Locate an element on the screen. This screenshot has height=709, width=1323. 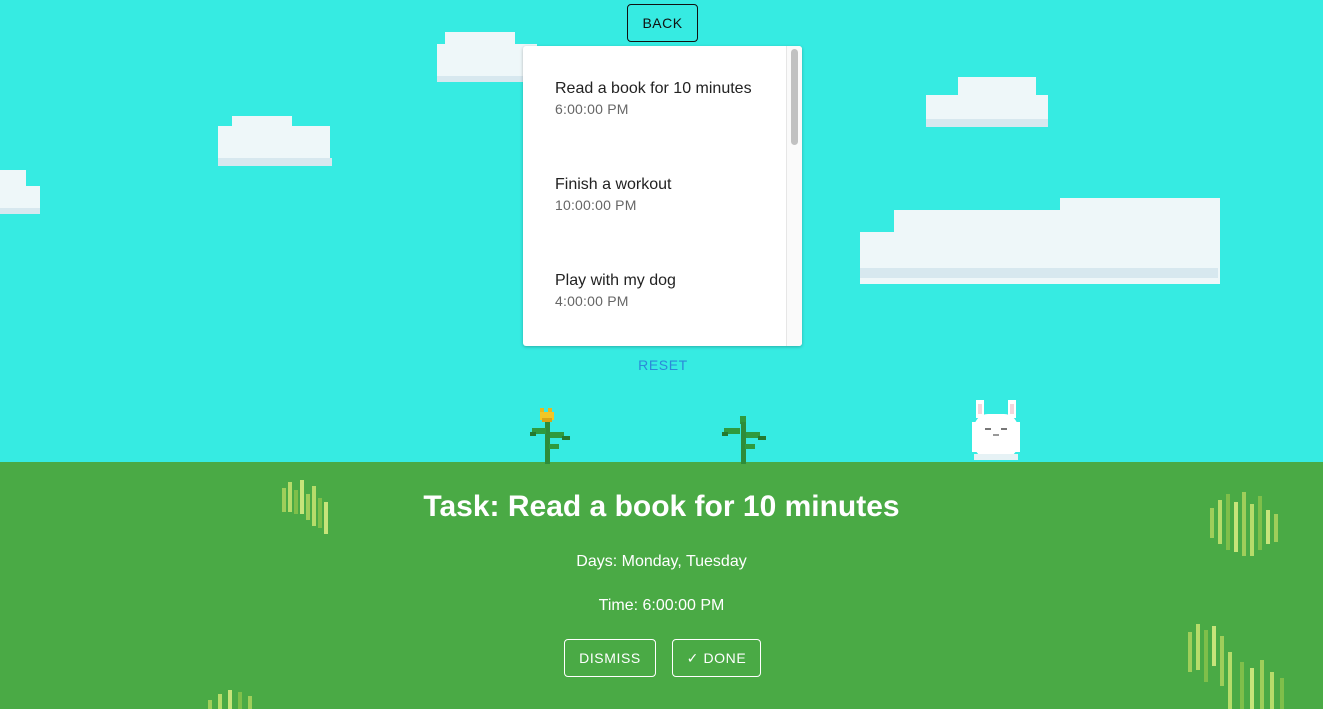
task-list-item: Play with my dog 4:00:00 PM is located at coordinates (670, 290).